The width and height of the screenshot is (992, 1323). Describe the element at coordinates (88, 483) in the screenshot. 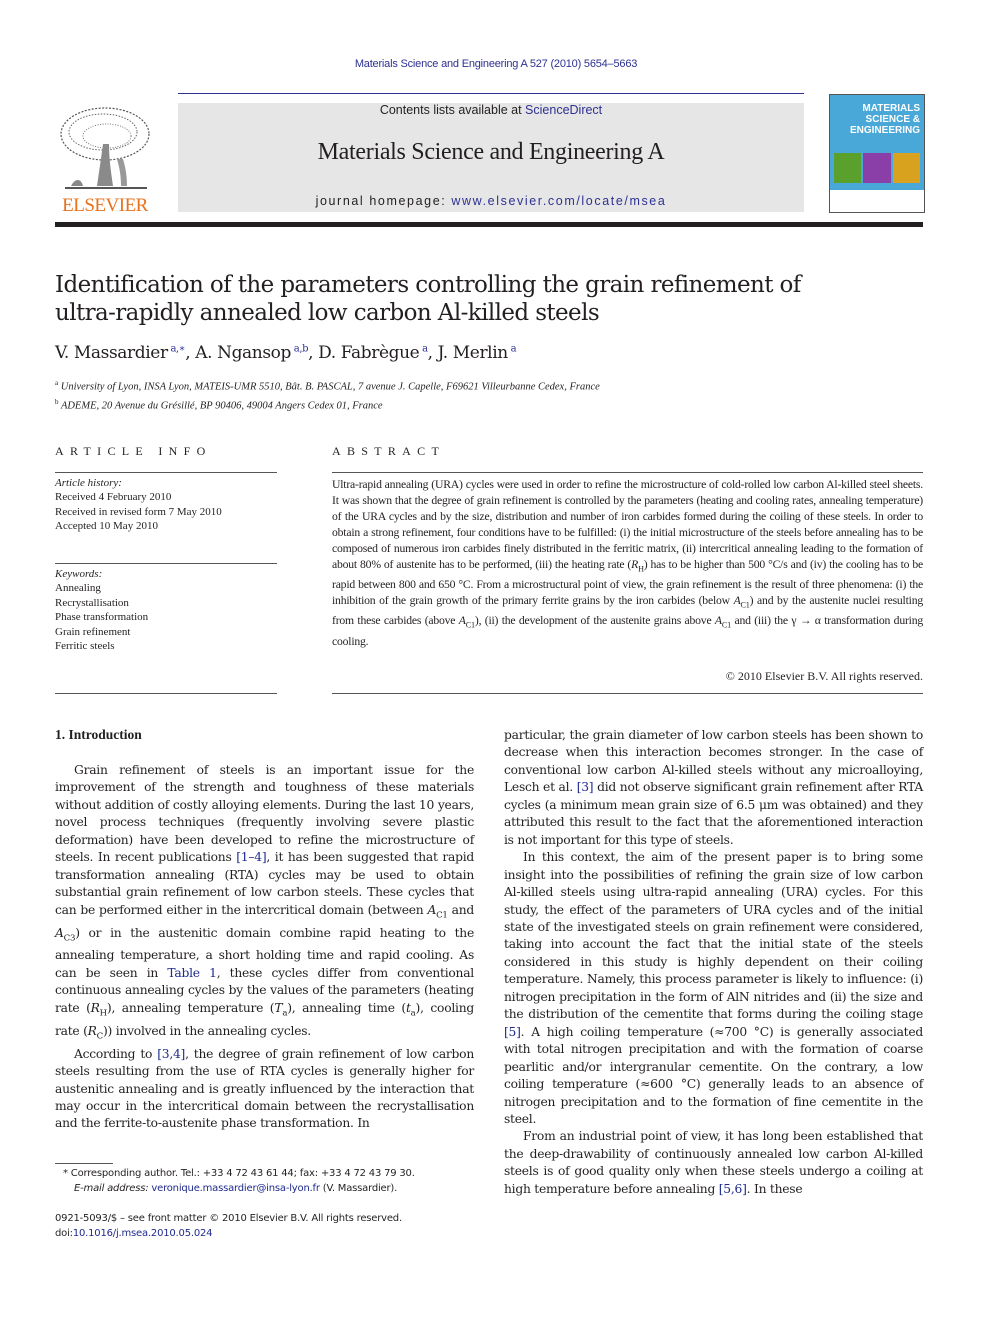

I see `article-history-label: Article history:` at that location.